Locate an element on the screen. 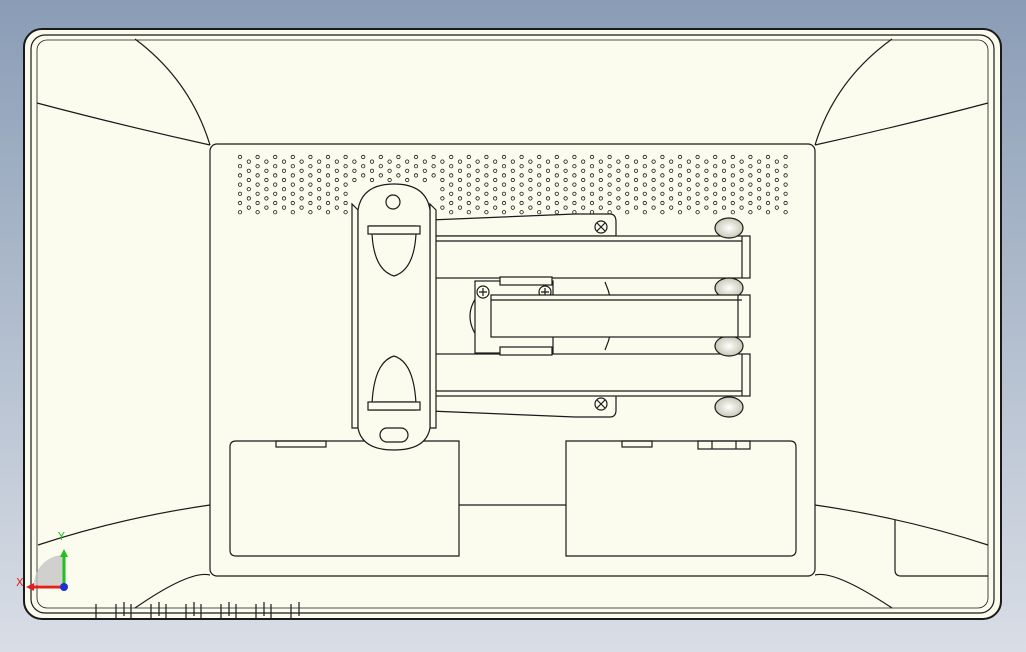 This screenshot has height=652, width=1026. wall-plate-bottom-slot is located at coordinates (394, 435).